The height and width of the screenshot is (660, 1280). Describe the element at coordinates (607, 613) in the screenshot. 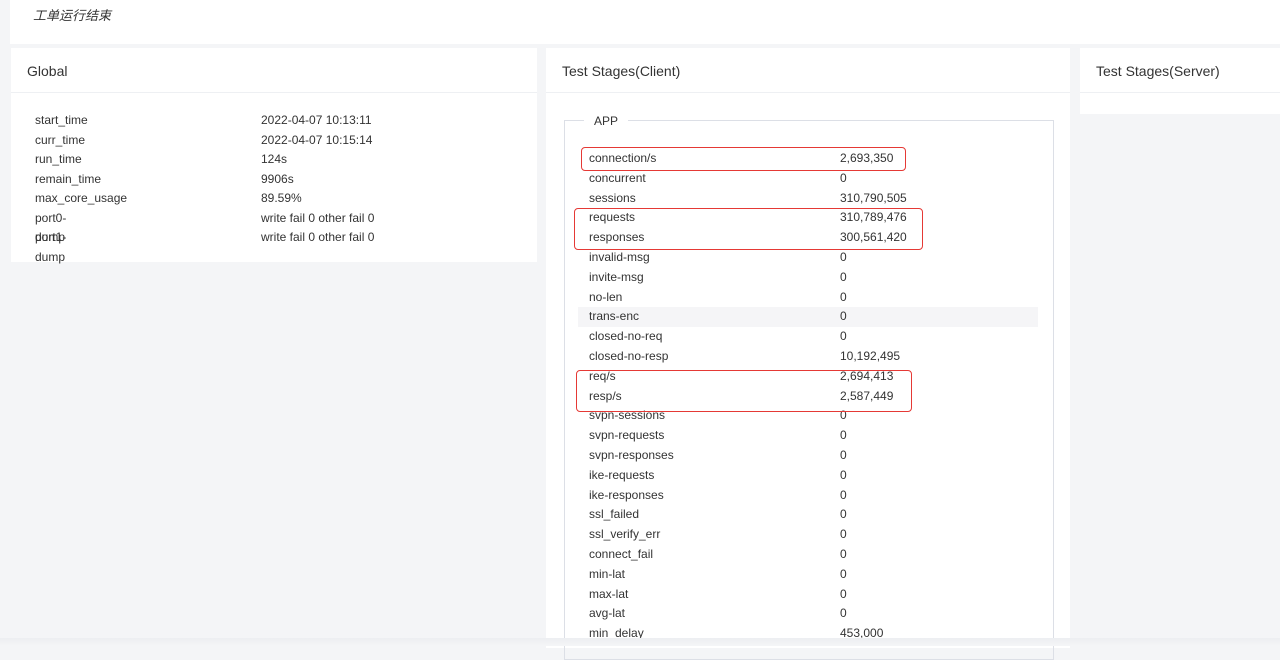

I see `client-stat-key: avg-lat` at that location.